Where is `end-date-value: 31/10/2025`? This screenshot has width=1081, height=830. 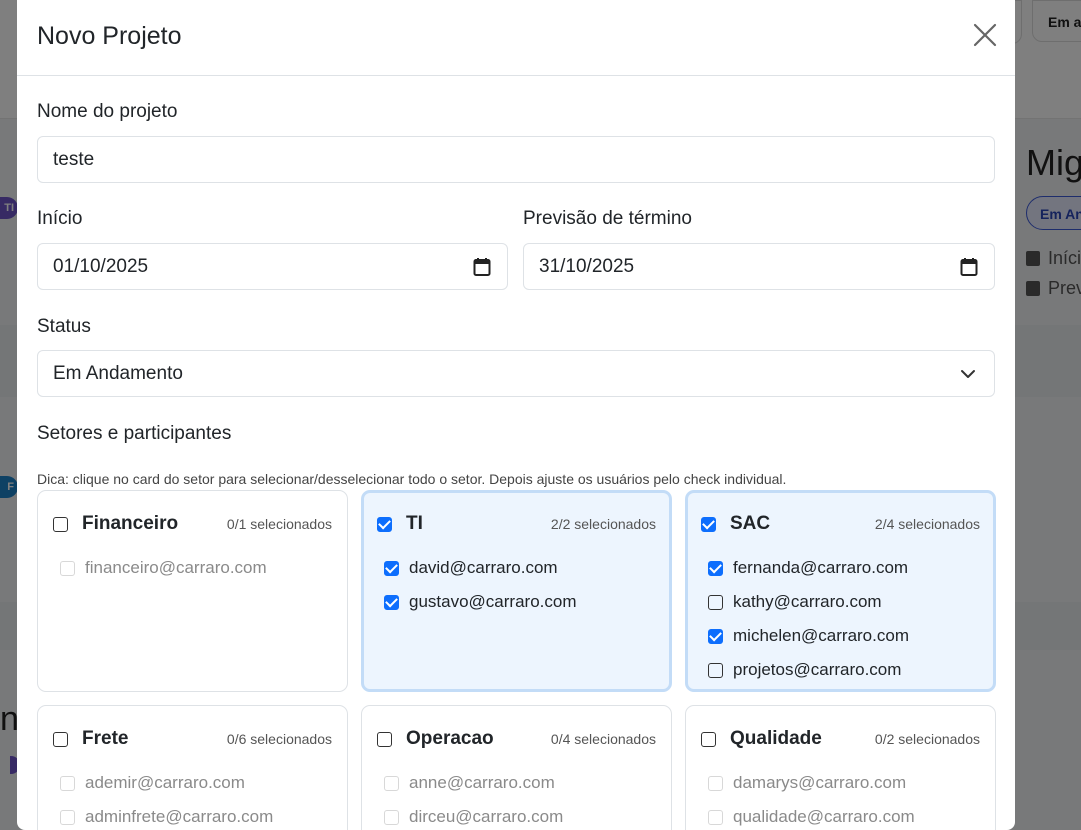
end-date-value: 31/10/2025 is located at coordinates (587, 266).